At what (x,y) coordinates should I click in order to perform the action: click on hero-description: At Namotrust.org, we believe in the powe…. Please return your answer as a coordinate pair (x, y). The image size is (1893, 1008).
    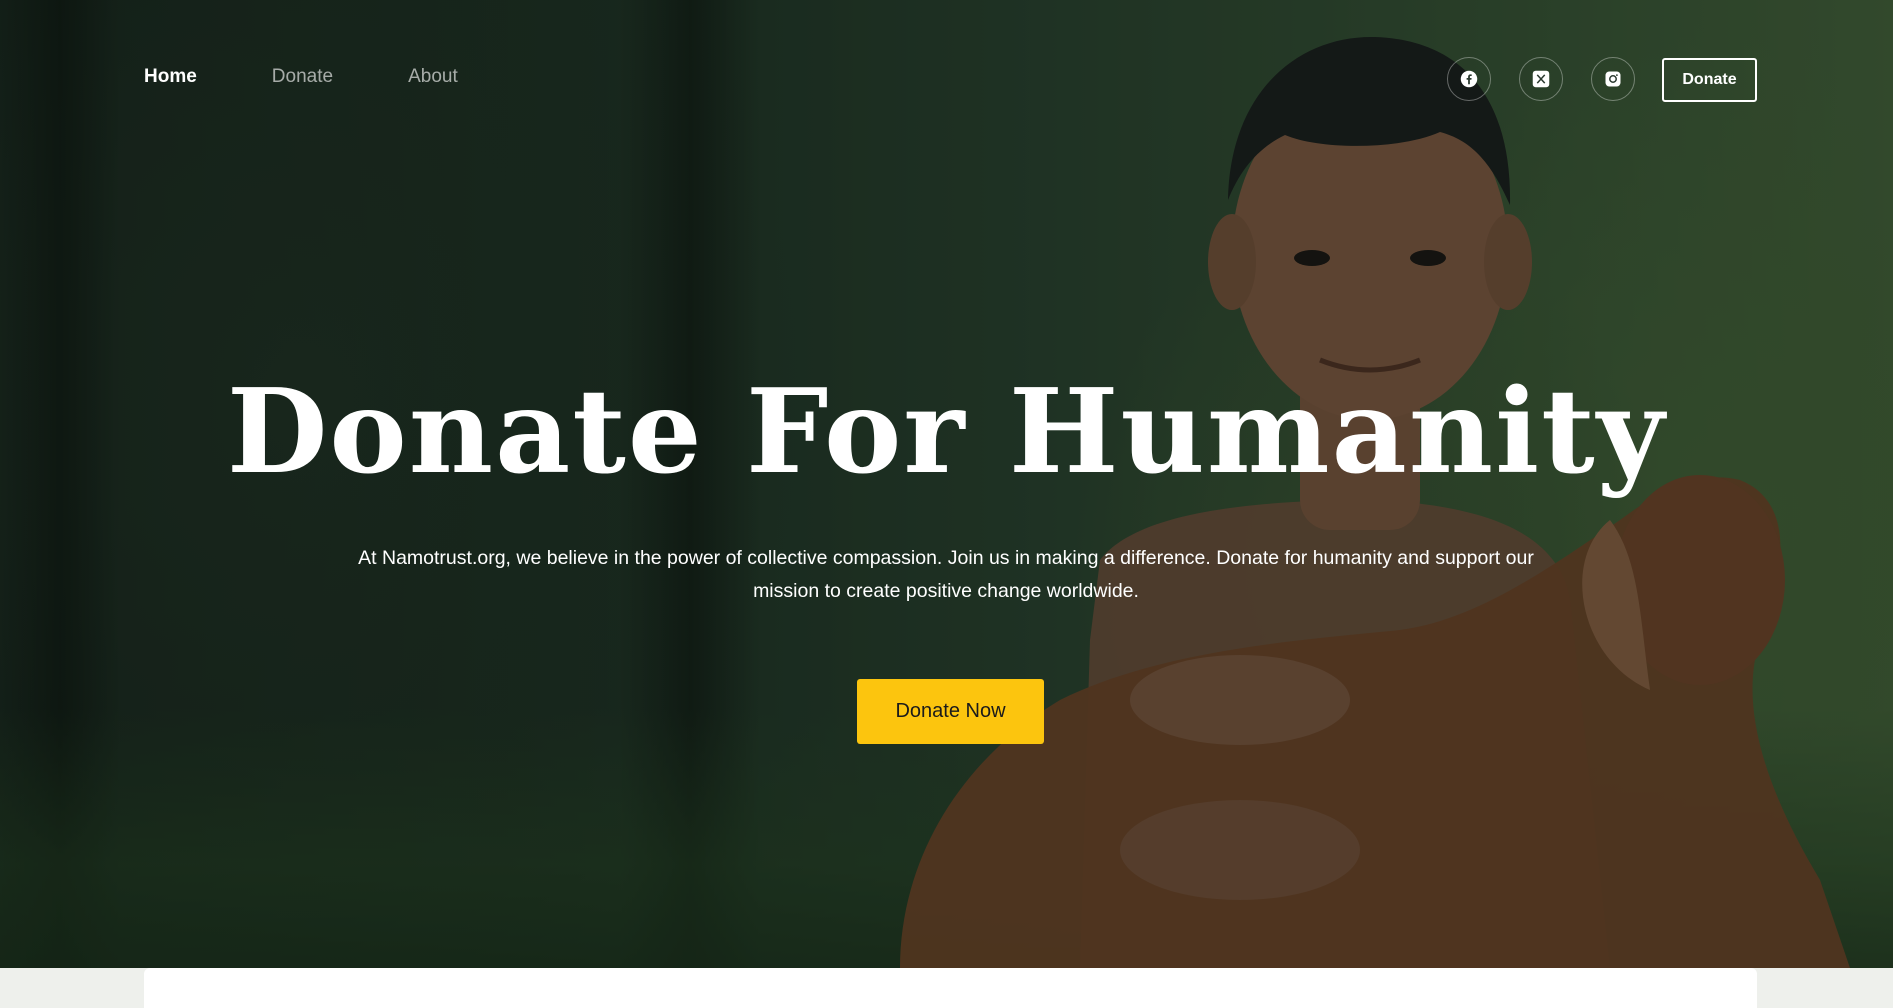
    Looking at the image, I should click on (946, 574).